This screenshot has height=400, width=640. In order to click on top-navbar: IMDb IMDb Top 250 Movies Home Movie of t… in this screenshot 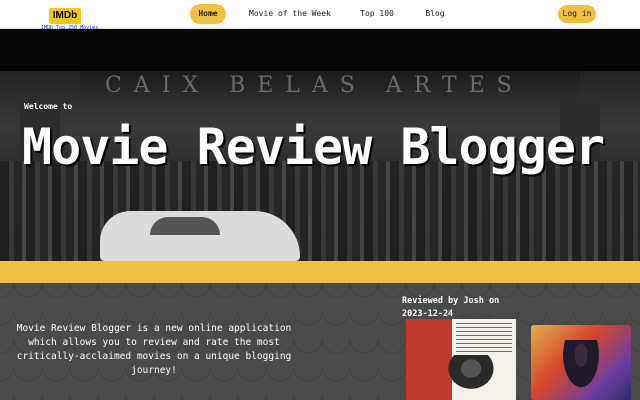, I will do `click(320, 15)`.